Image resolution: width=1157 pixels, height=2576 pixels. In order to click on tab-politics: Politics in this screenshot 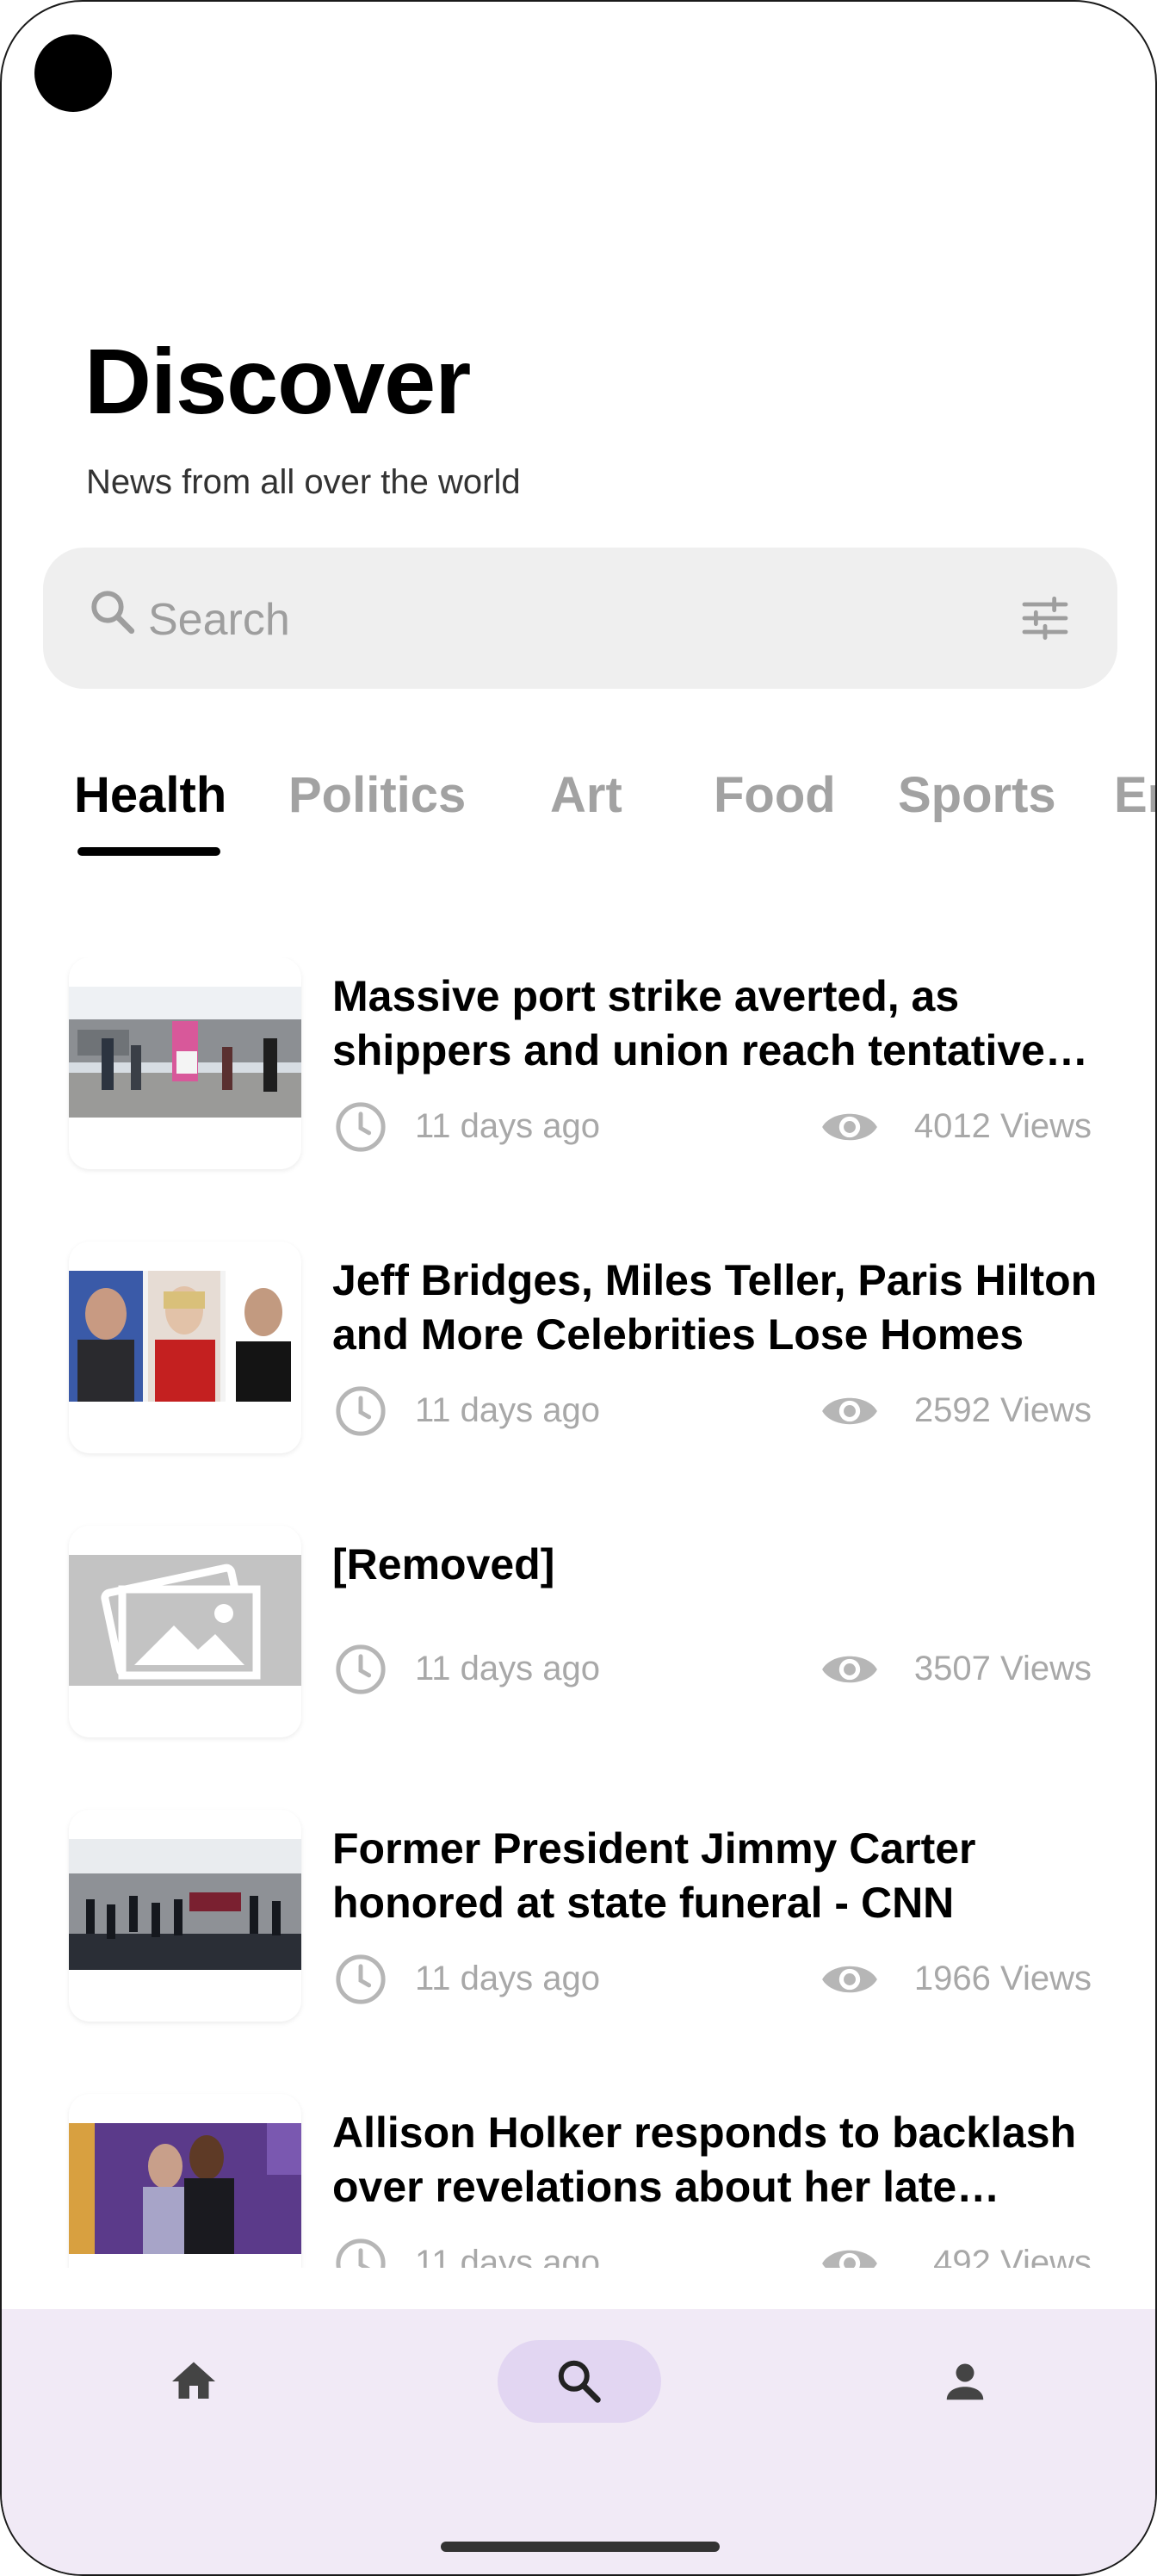, I will do `click(377, 795)`.